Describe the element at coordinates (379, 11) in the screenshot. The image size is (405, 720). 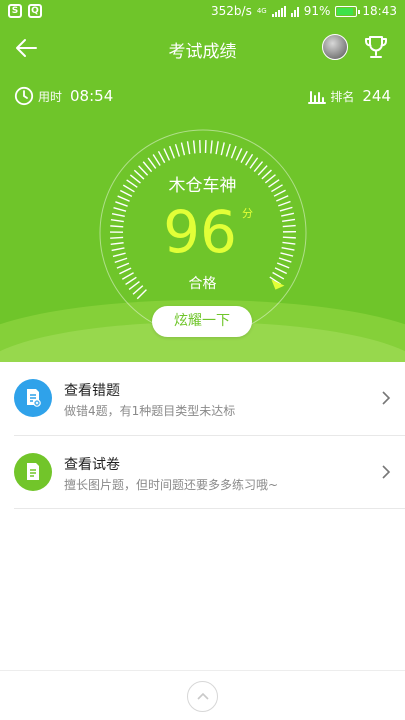
I see `status-time: 18:43` at that location.